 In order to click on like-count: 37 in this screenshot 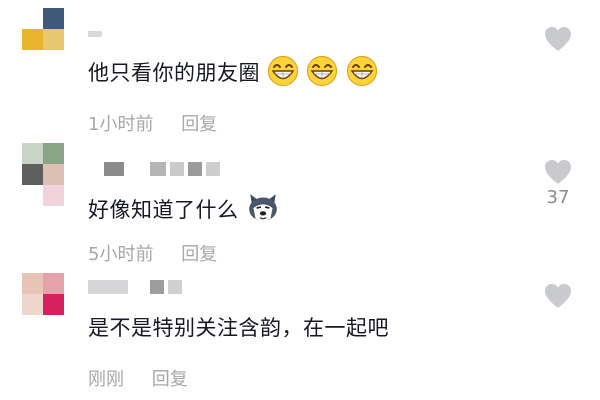, I will do `click(558, 197)`.